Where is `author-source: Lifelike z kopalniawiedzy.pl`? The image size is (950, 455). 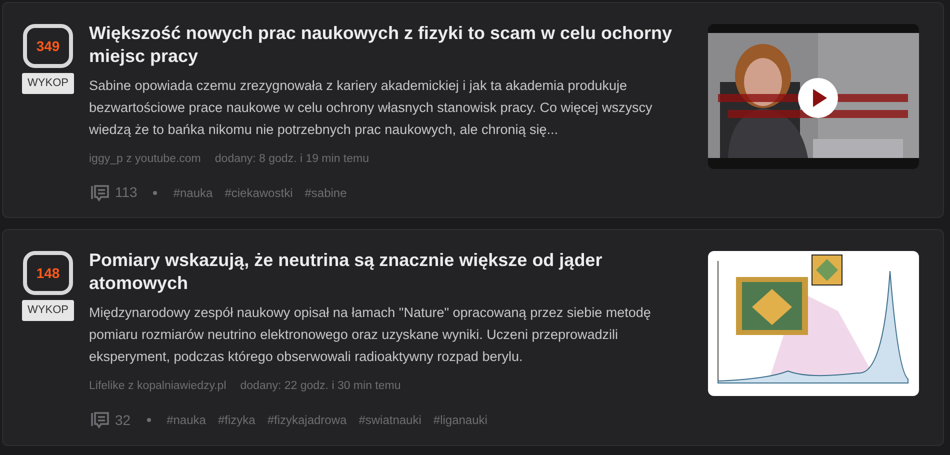 author-source: Lifelike z kopalniawiedzy.pl is located at coordinates (157, 387).